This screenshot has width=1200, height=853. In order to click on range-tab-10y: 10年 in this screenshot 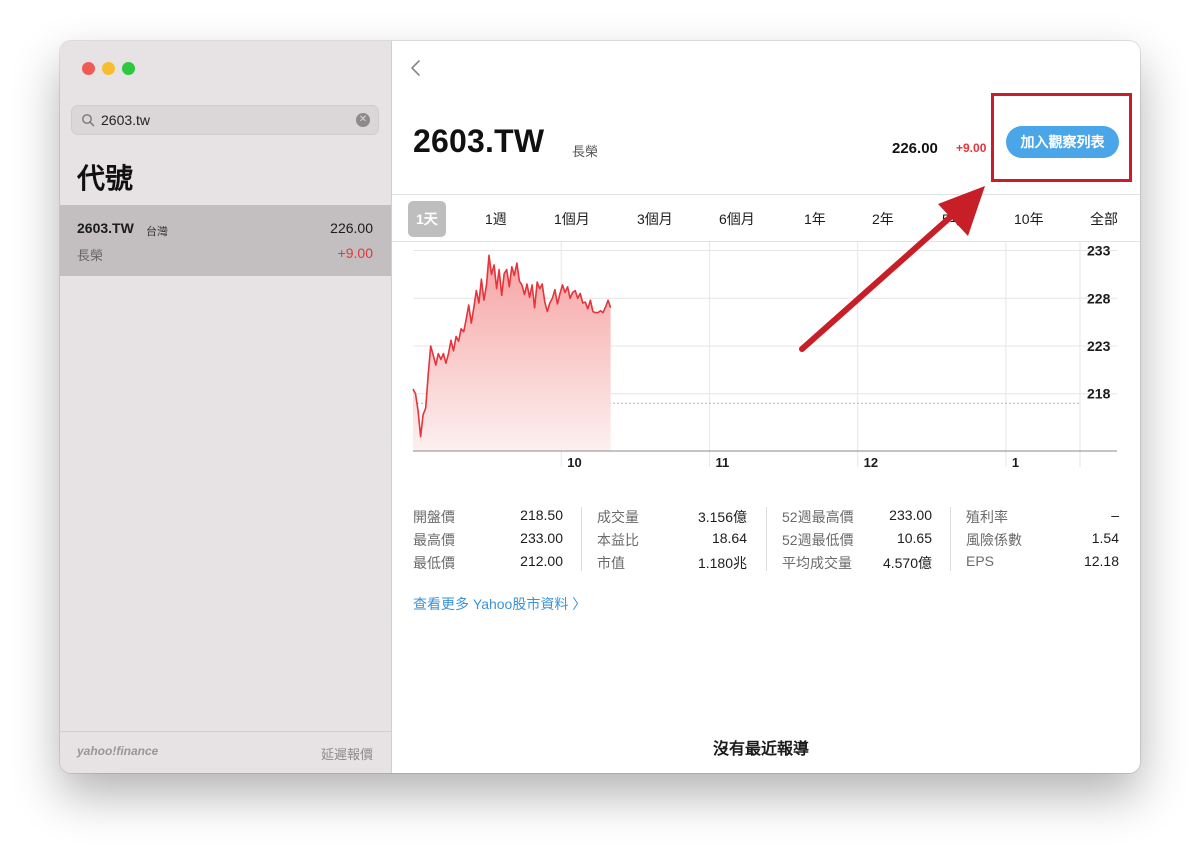, I will do `click(1029, 219)`.